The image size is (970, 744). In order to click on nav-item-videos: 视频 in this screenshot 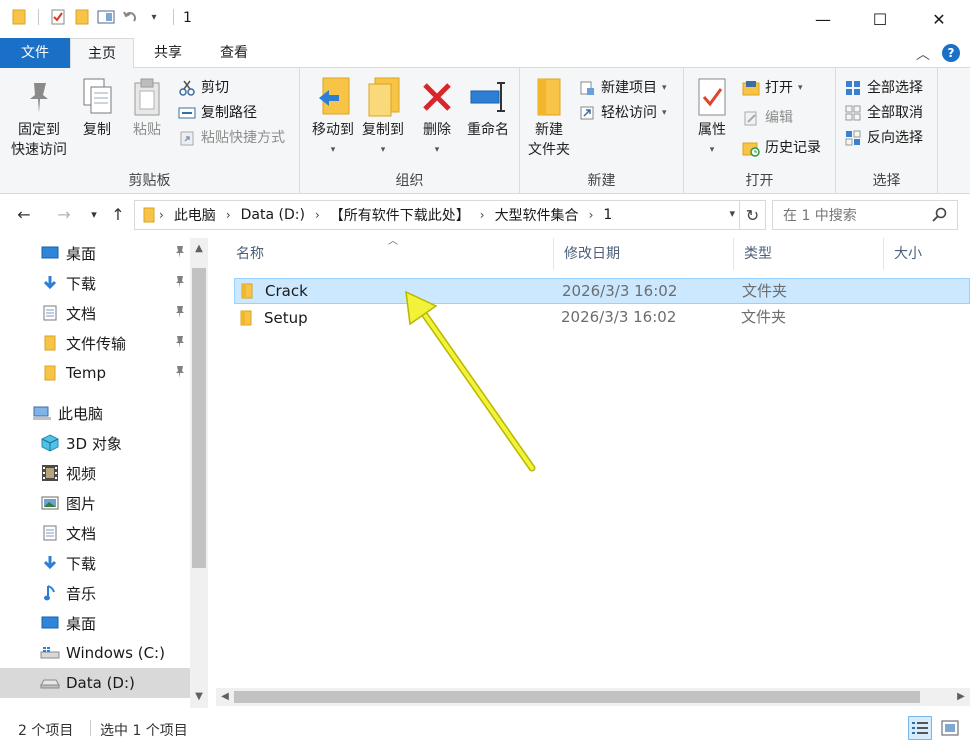, I will do `click(95, 473)`.